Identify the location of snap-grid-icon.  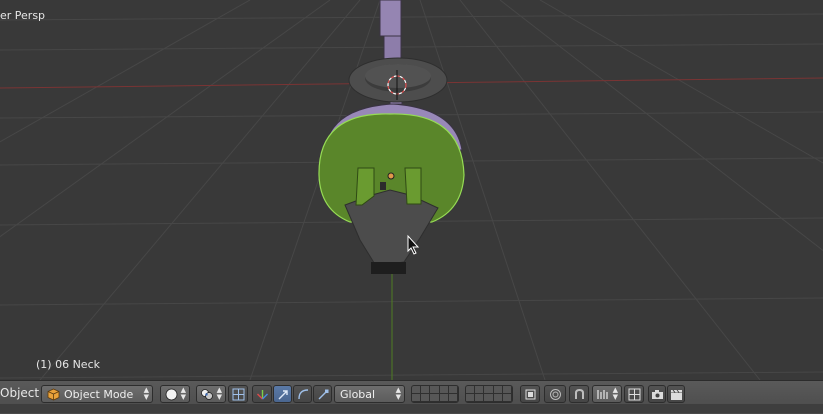
(634, 394).